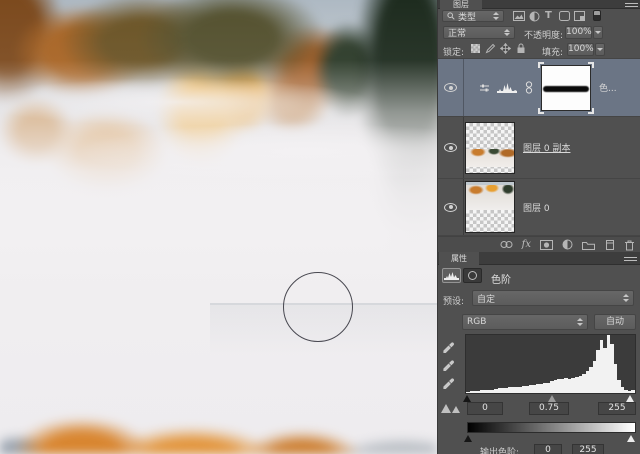 Image resolution: width=640 pixels, height=454 pixels. I want to click on input-highlight-value: 255, so click(617, 408).